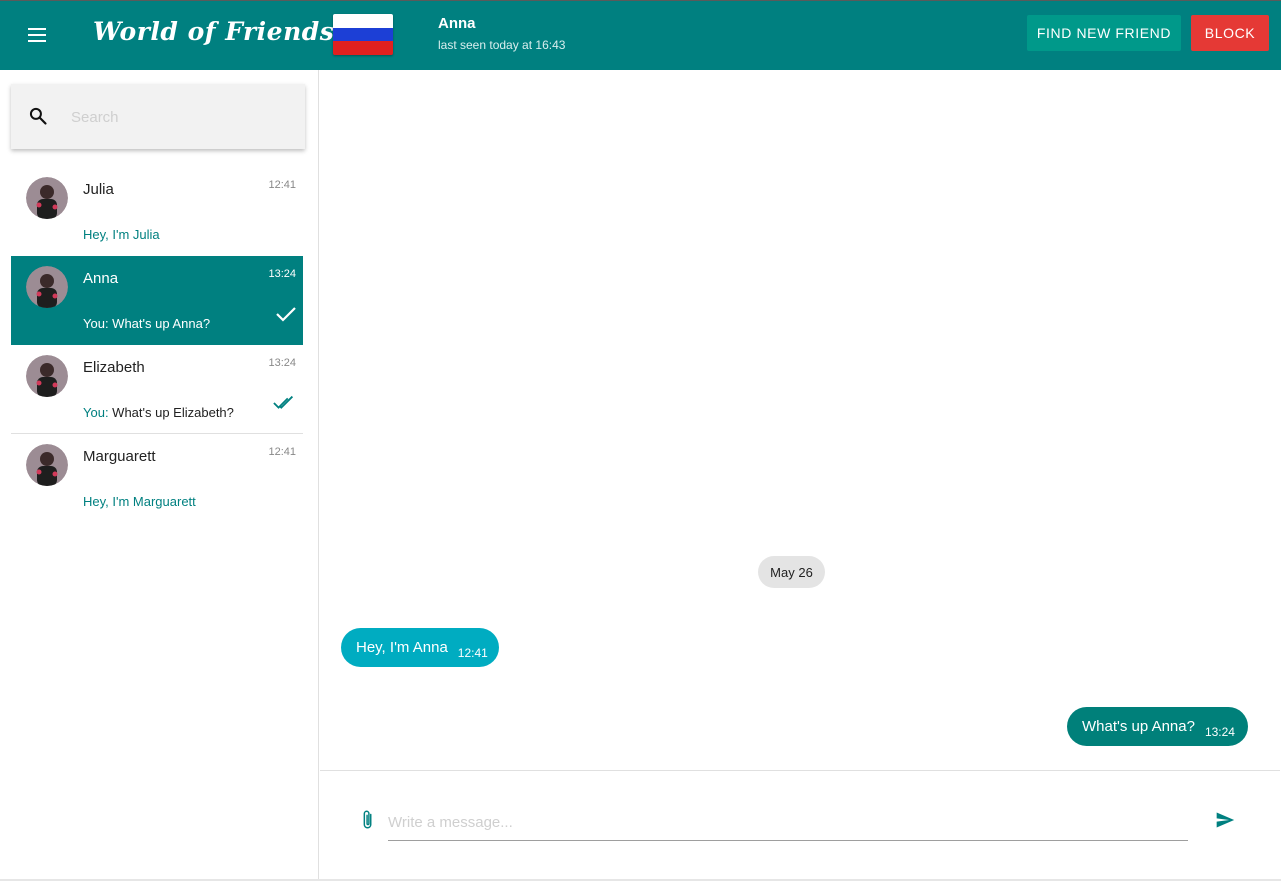  Describe the element at coordinates (98, 189) in the screenshot. I see `chat-name: Julia` at that location.